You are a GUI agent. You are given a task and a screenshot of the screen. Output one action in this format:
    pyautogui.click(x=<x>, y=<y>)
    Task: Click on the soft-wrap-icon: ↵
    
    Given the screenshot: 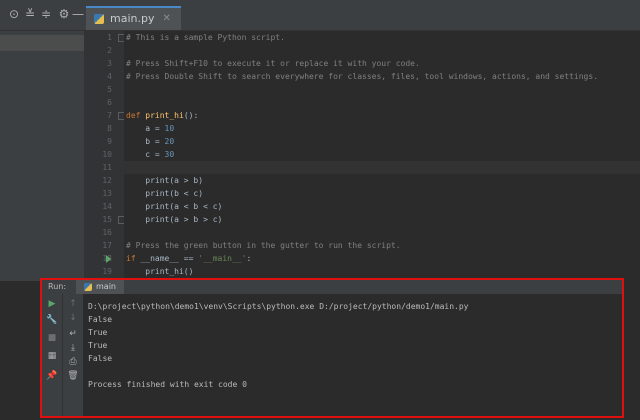 What is the action you would take?
    pyautogui.click(x=73, y=334)
    